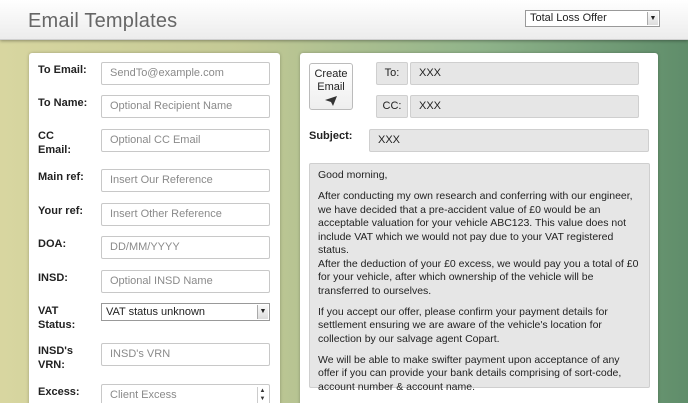 This screenshot has width=688, height=403. I want to click on create-email-button: Create Email, so click(331, 86).